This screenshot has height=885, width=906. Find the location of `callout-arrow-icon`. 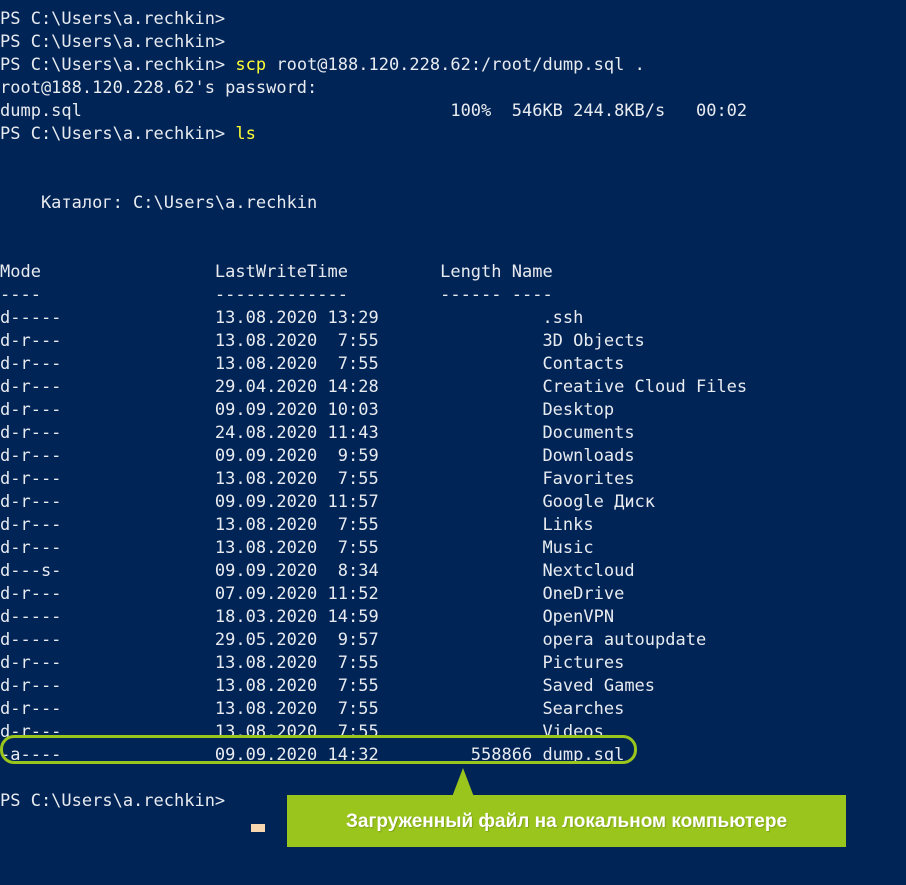

callout-arrow-icon is located at coordinates (463, 782).